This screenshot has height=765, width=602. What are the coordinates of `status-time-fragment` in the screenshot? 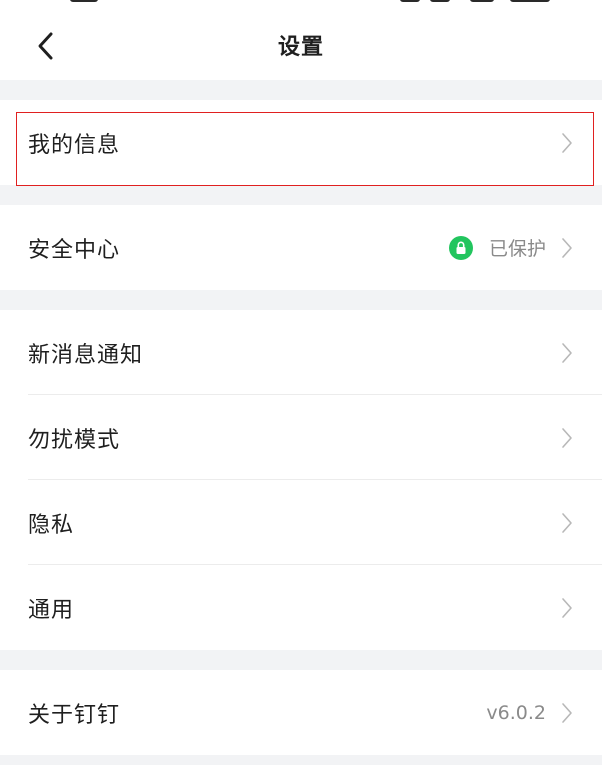 It's located at (84, 1).